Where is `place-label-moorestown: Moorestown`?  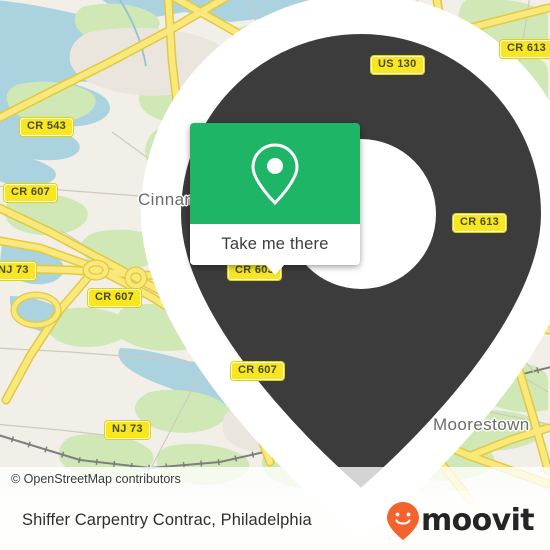
place-label-moorestown: Moorestown is located at coordinates (481, 424).